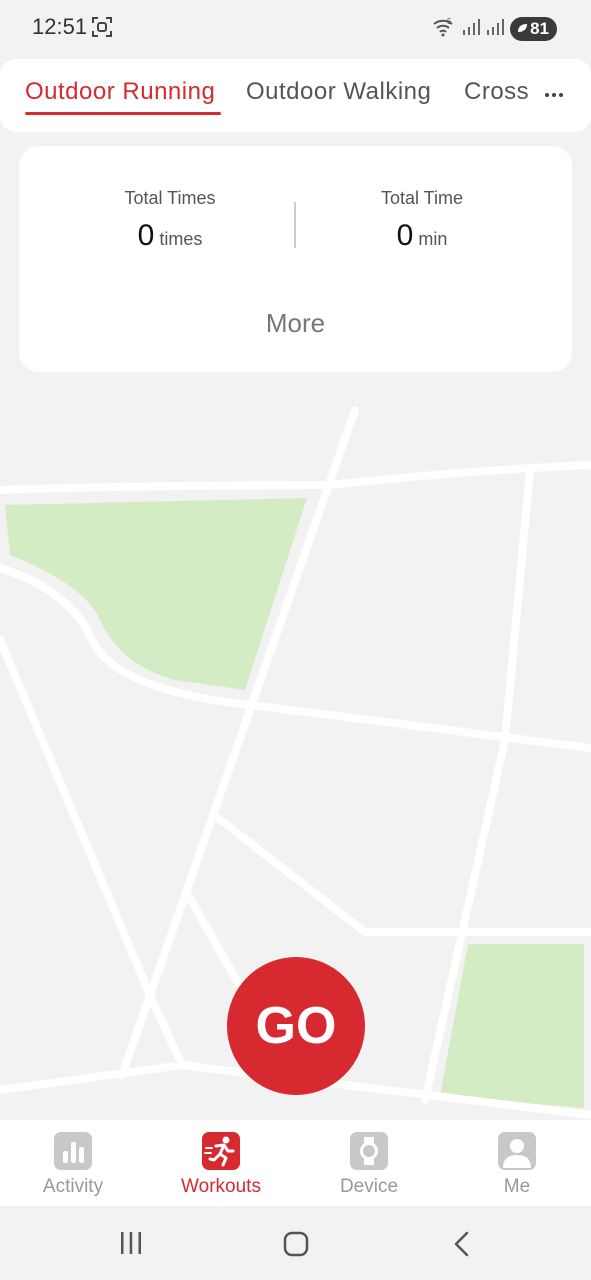  Describe the element at coordinates (295, 1163) in the screenshot. I see `bottom-nav: Activity Workouts Device Me` at that location.